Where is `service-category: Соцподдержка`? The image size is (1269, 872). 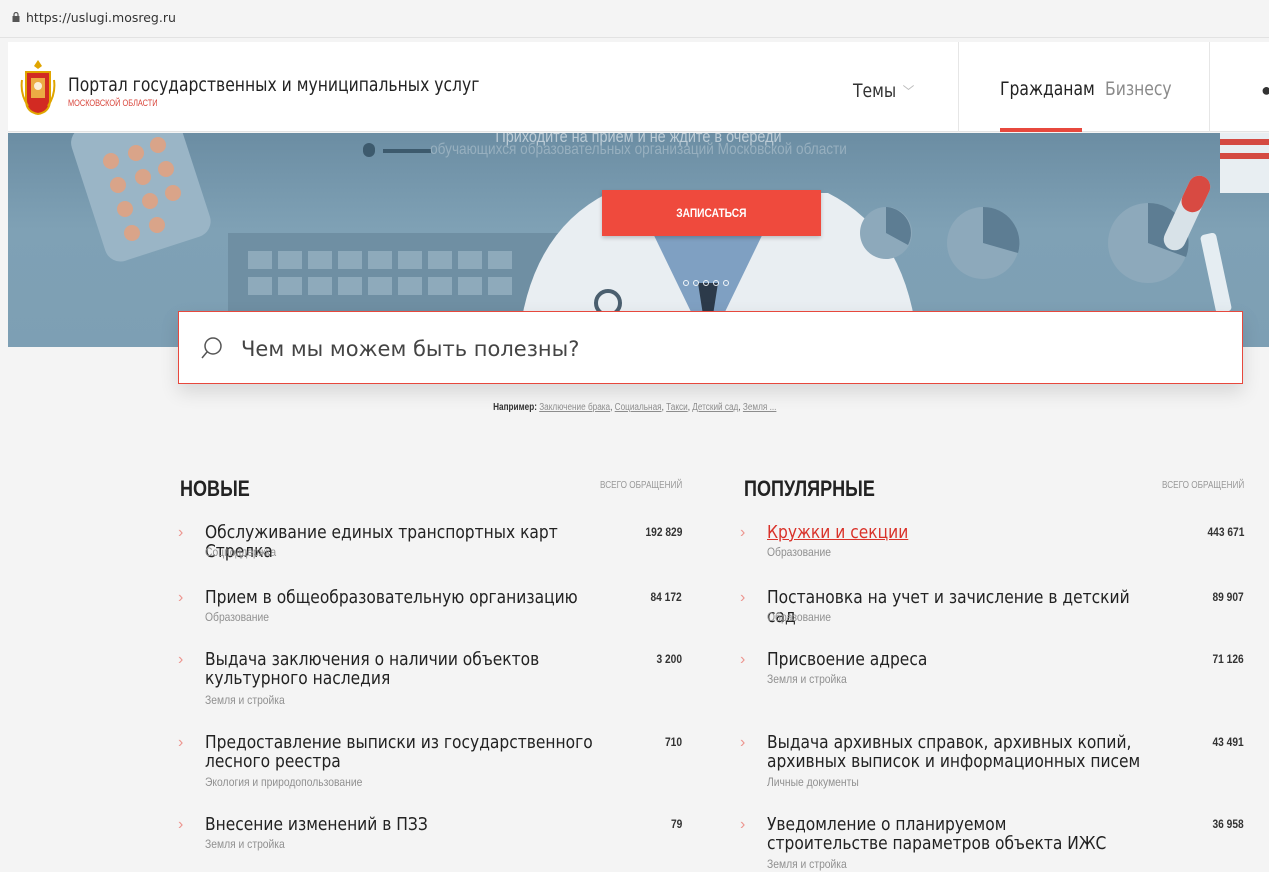
service-category: Соцподдержка is located at coordinates (241, 552).